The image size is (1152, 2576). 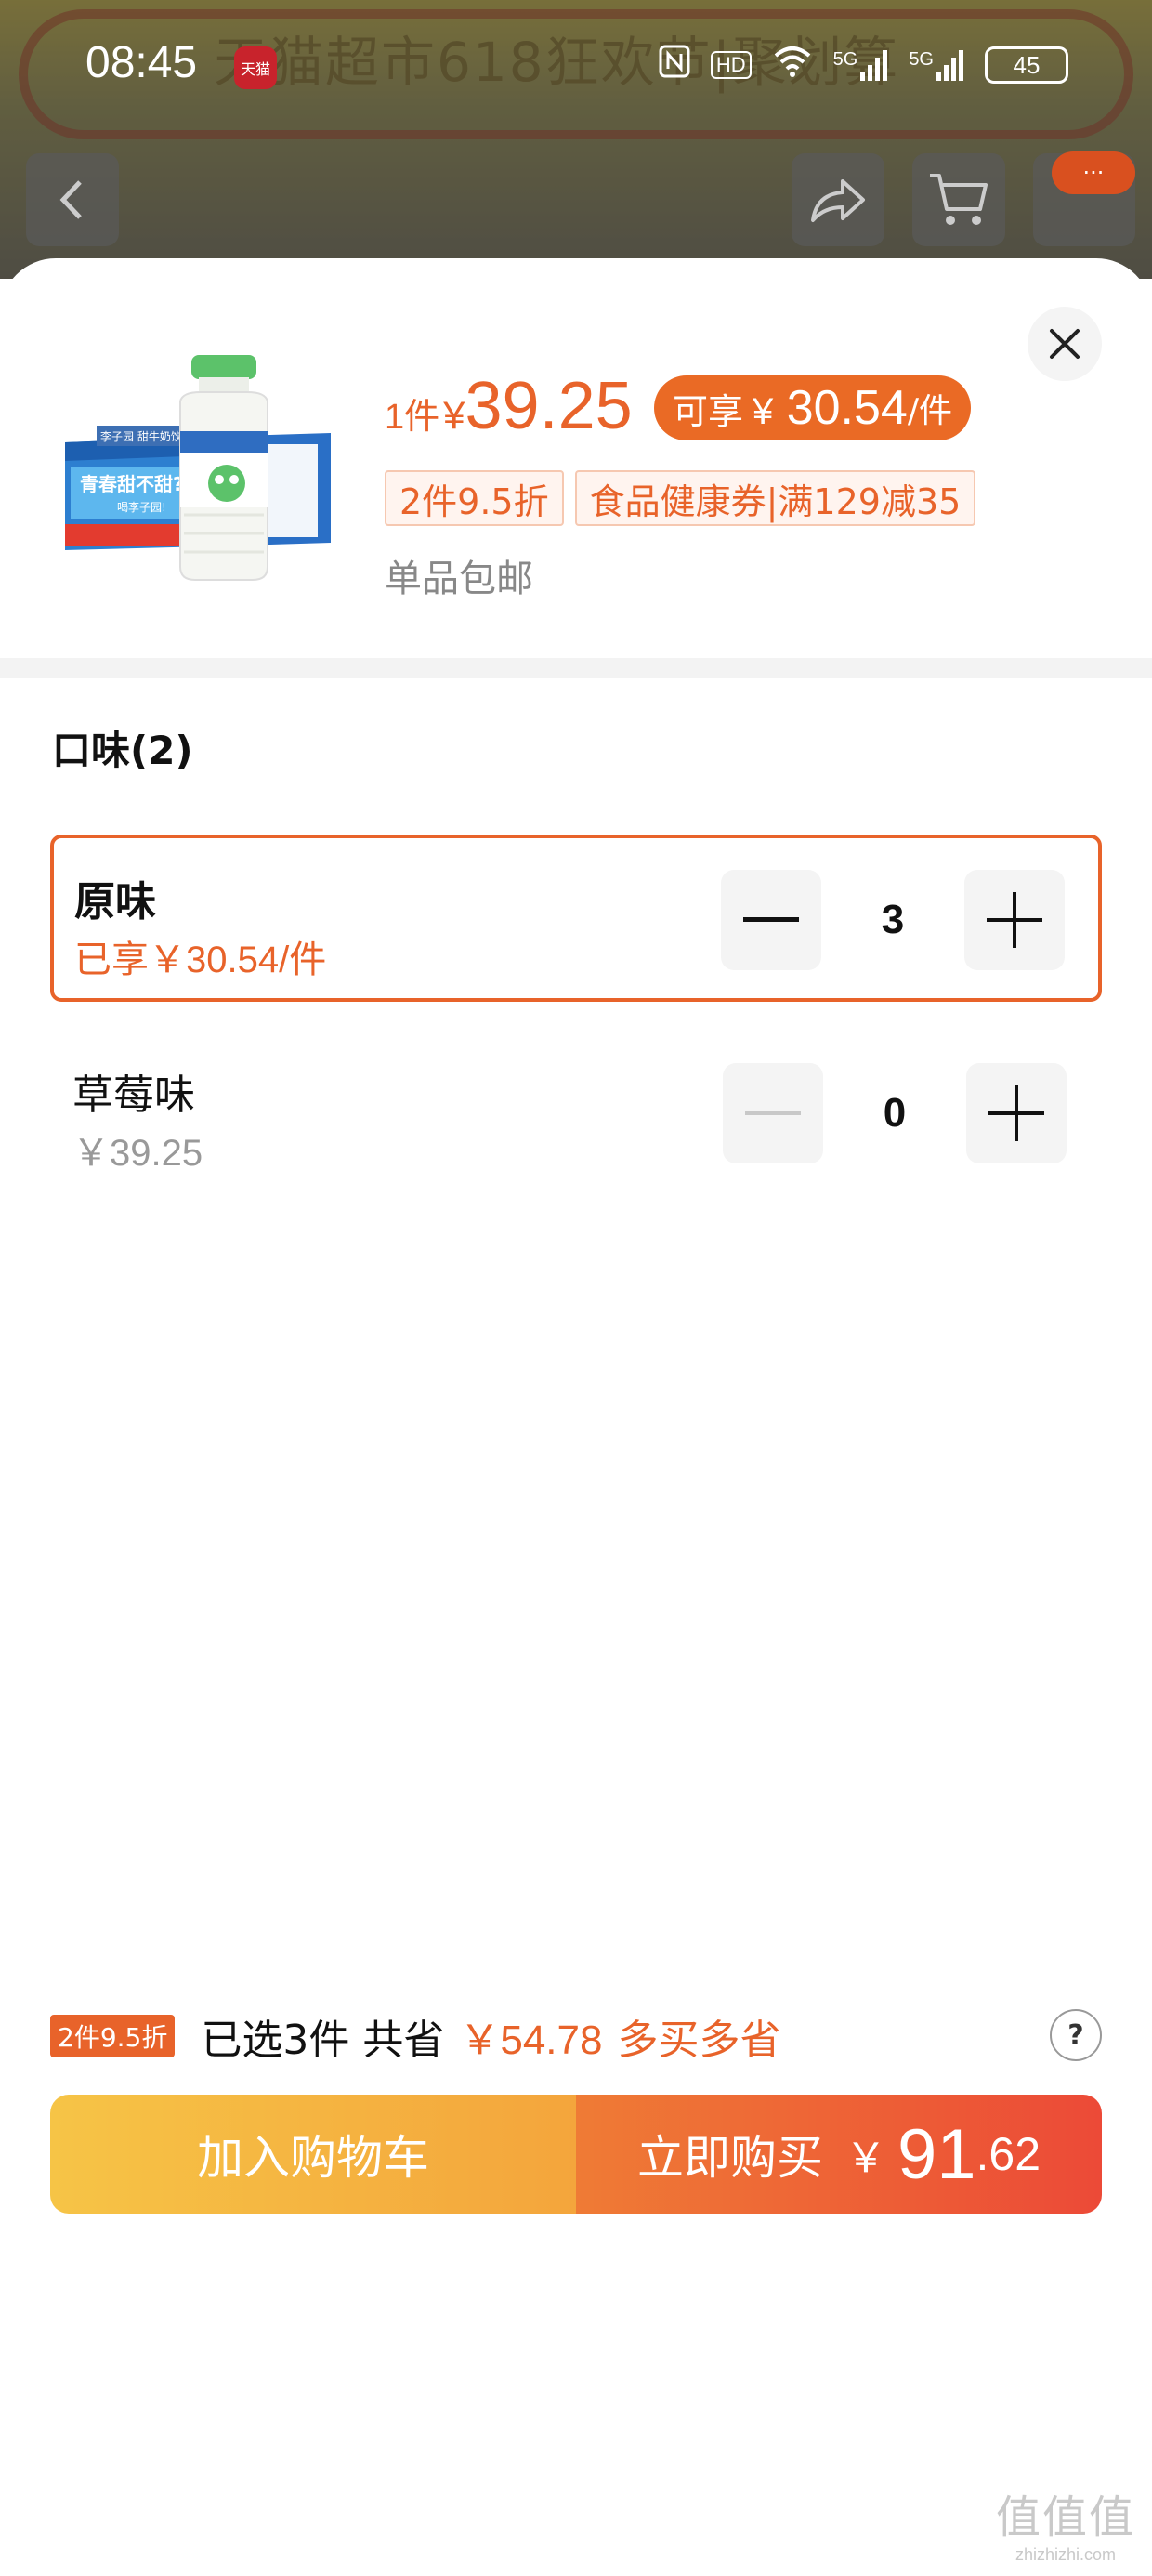 I want to click on flavor-option-original: 原味 已享￥30.54/件 3, so click(x=576, y=918).